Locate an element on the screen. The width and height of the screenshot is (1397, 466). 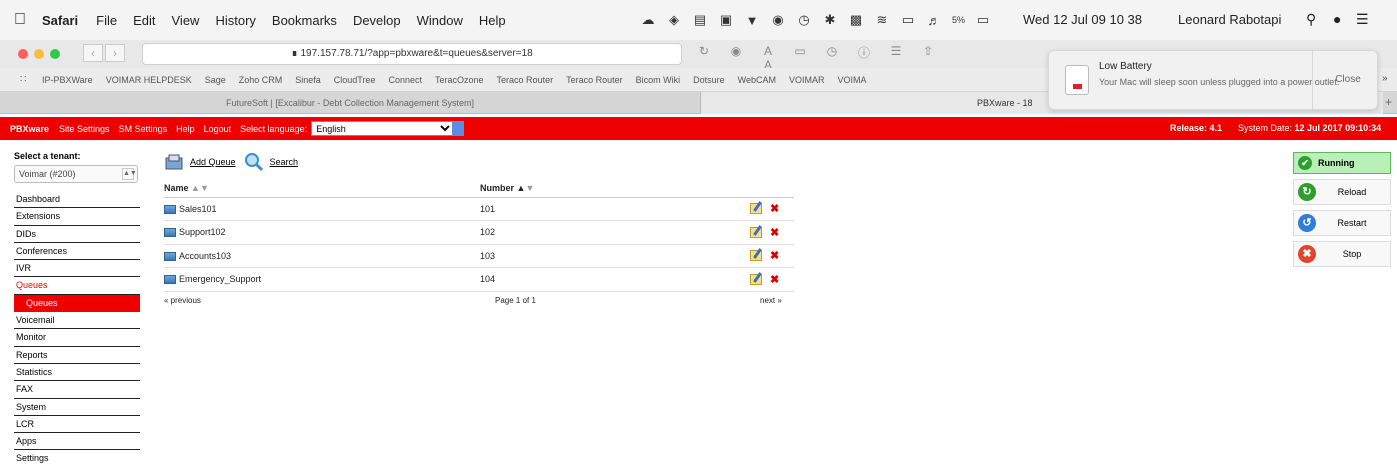
bookmark-item: Sage is located at coordinates (215, 80).